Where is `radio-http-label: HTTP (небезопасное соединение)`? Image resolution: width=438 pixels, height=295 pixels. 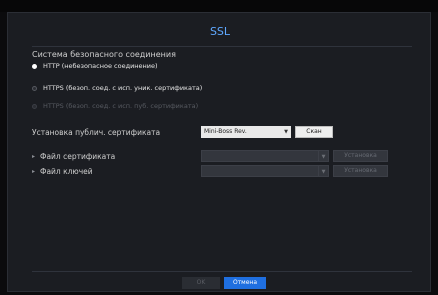 radio-http-label: HTTP (небезопасное соединение) is located at coordinates (100, 66).